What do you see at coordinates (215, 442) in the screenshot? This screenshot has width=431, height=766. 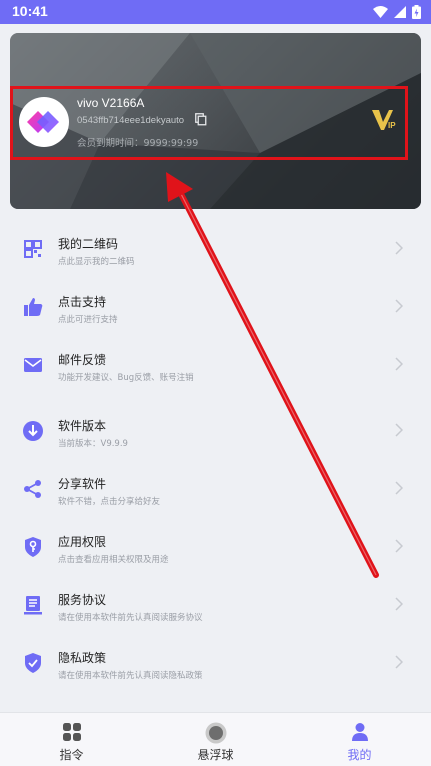 I see `menu-item-version: 软件版本 当前版本：V9.9.9` at bounding box center [215, 442].